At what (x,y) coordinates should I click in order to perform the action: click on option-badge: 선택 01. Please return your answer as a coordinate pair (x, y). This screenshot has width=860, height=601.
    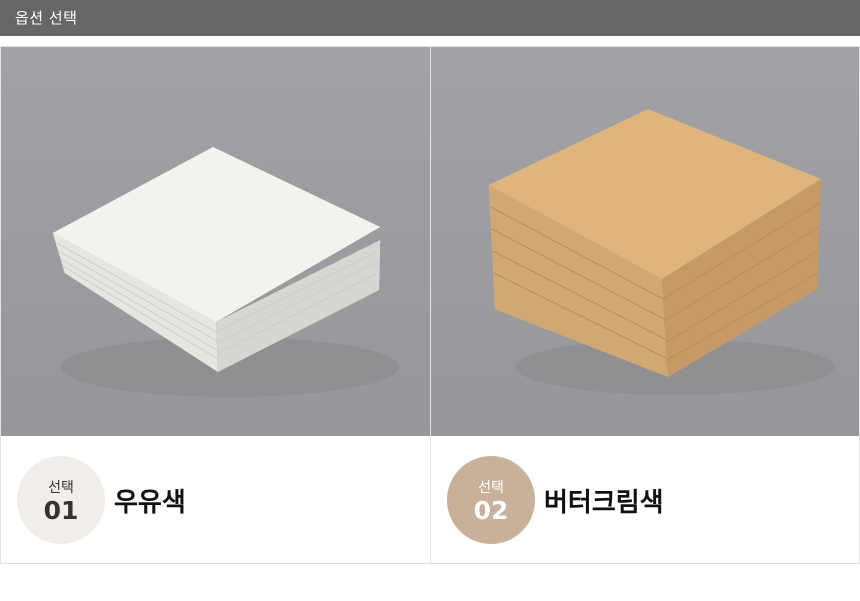
    Looking at the image, I should click on (61, 500).